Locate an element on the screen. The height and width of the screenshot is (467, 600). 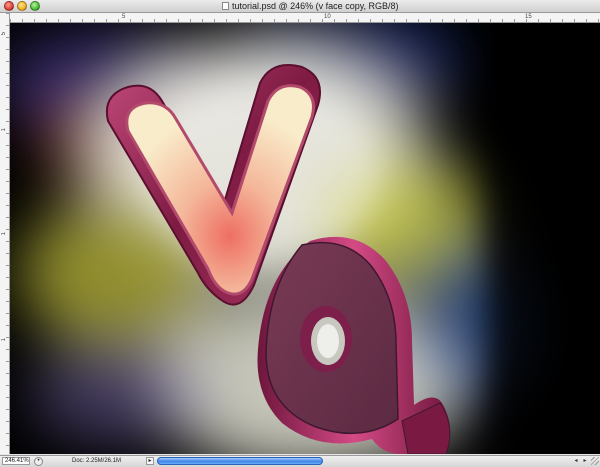
zoom-level-field: 246.41% is located at coordinates (16, 461).